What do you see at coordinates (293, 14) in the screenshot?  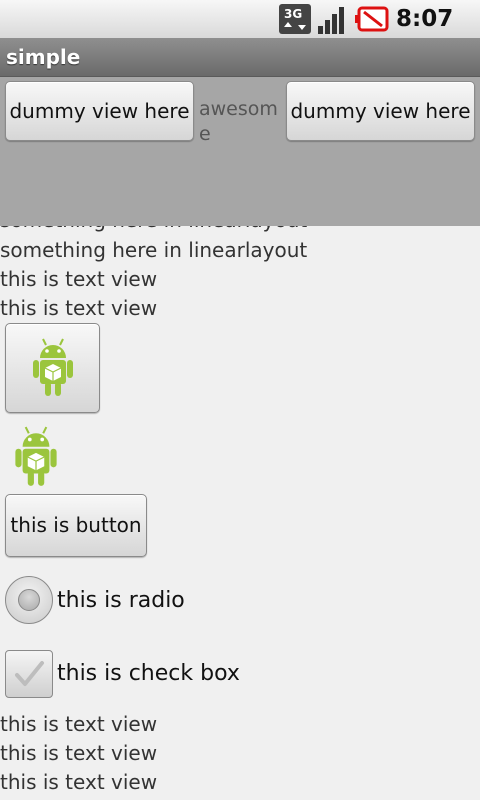 I see `svg-text: 3G` at bounding box center [293, 14].